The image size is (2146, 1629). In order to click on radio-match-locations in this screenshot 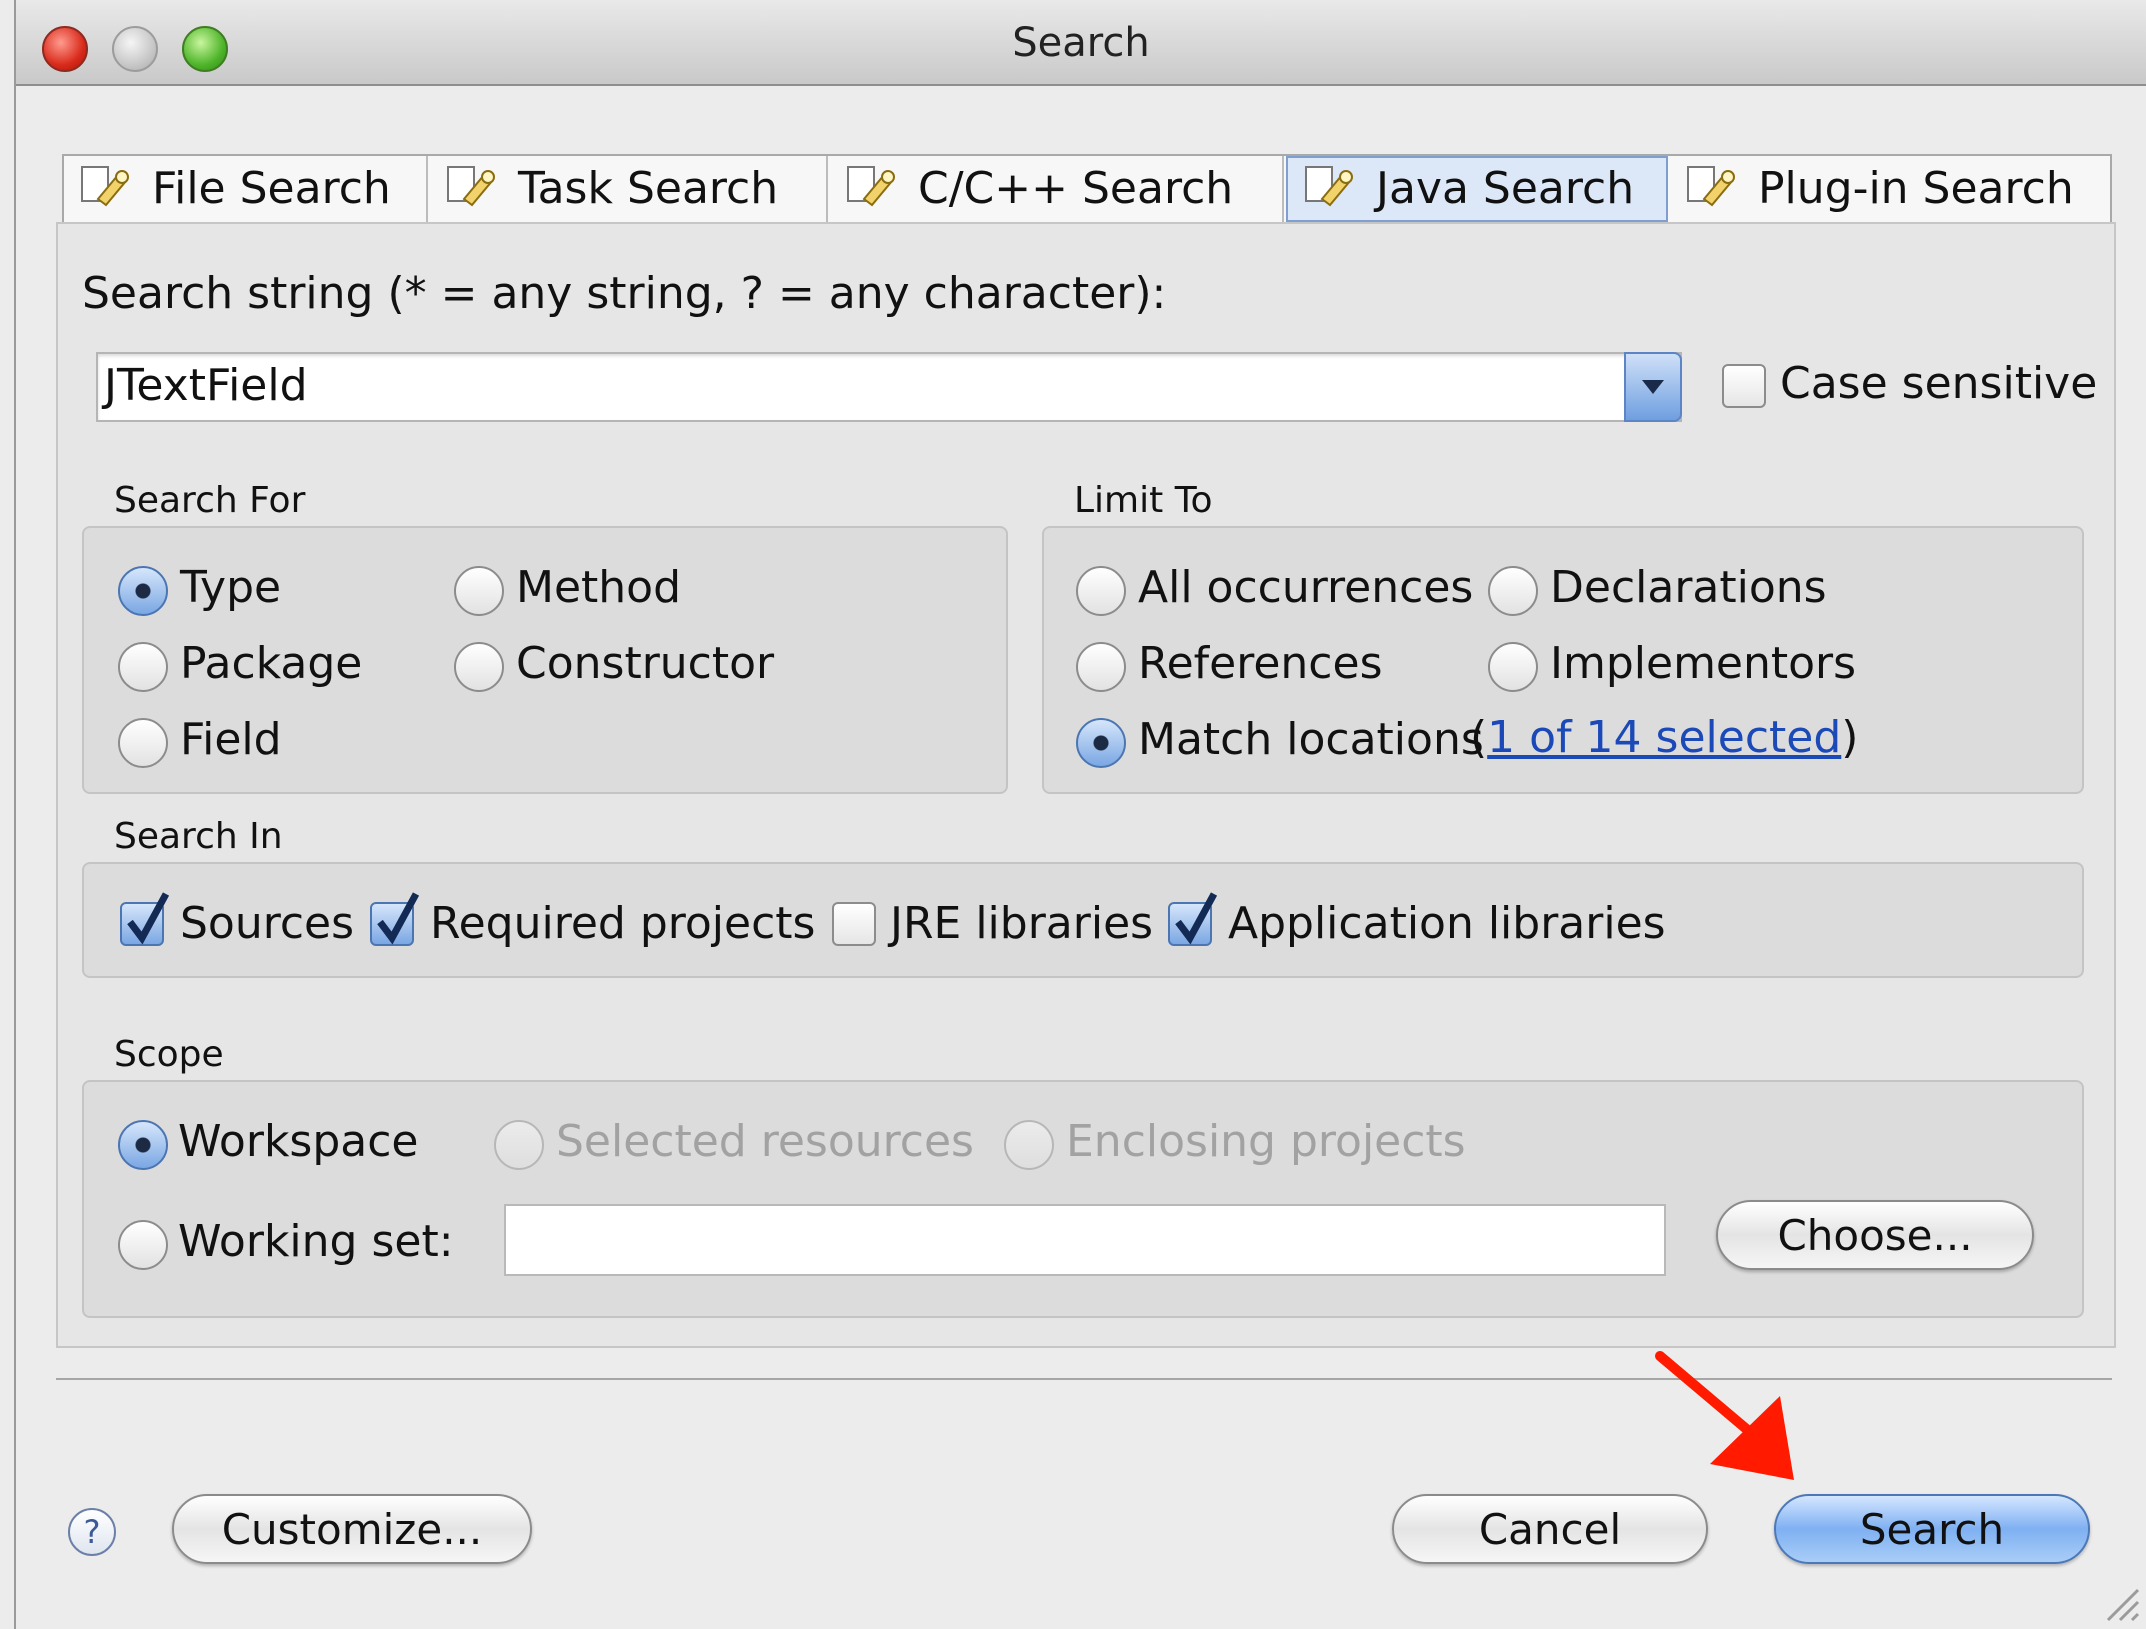, I will do `click(1101, 743)`.